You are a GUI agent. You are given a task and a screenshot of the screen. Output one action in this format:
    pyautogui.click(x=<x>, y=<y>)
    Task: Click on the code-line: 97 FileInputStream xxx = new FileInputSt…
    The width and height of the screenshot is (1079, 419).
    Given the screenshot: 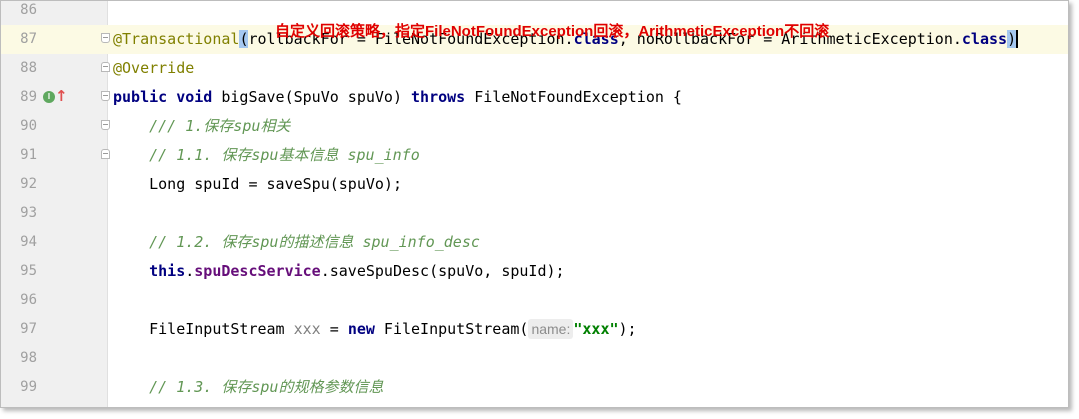 What is the action you would take?
    pyautogui.click(x=534, y=329)
    